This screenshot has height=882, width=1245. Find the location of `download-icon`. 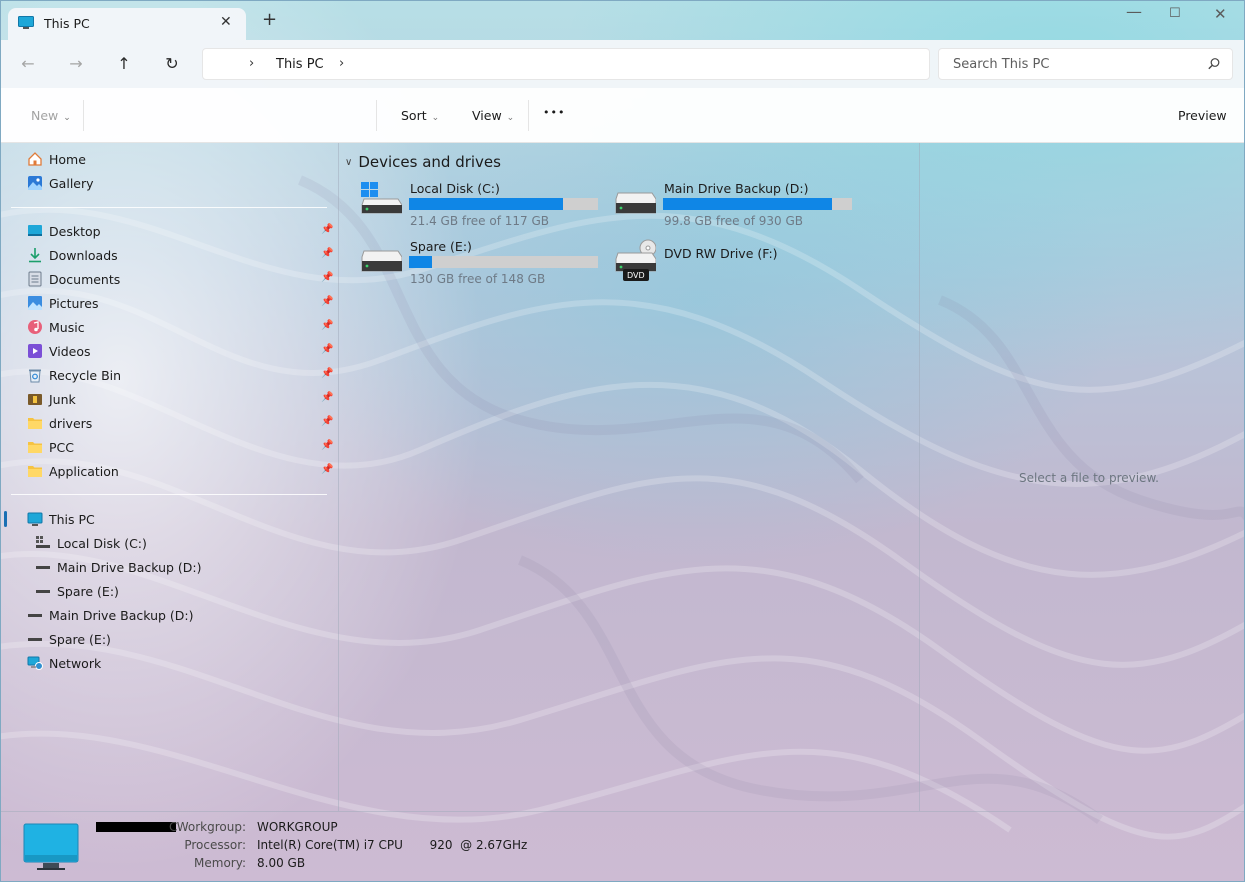

download-icon is located at coordinates (35, 255).